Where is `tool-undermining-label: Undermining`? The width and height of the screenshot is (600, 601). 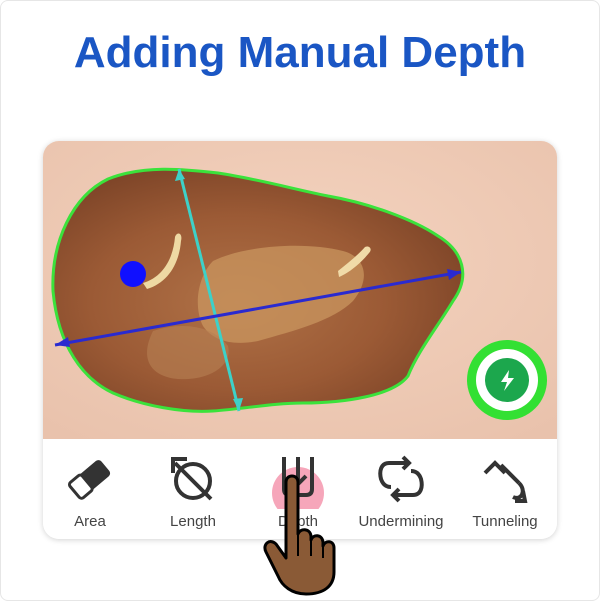
tool-undermining-label: Undermining is located at coordinates (401, 521).